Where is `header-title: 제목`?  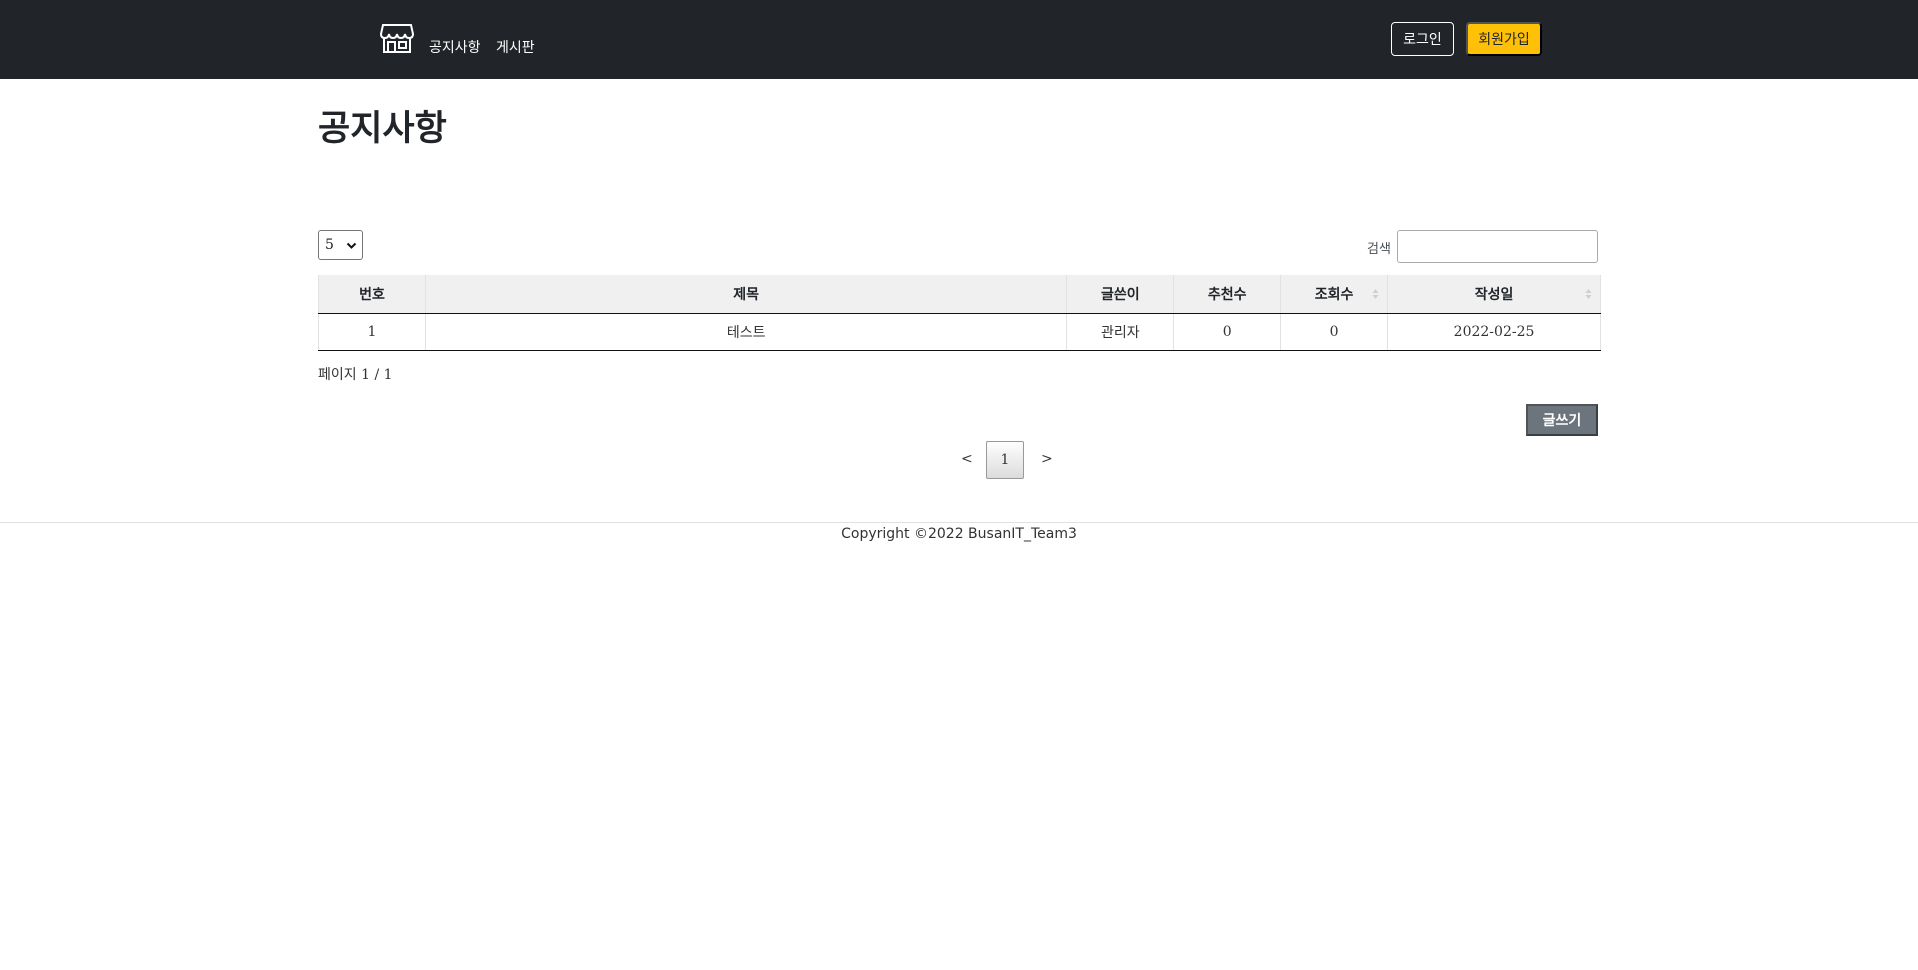 header-title: 제목 is located at coordinates (746, 294).